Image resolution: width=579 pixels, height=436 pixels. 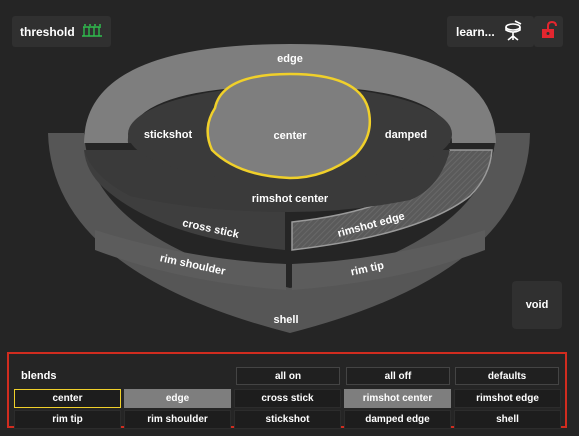 What do you see at coordinates (177, 398) in the screenshot?
I see `blend-button-edge: edge` at bounding box center [177, 398].